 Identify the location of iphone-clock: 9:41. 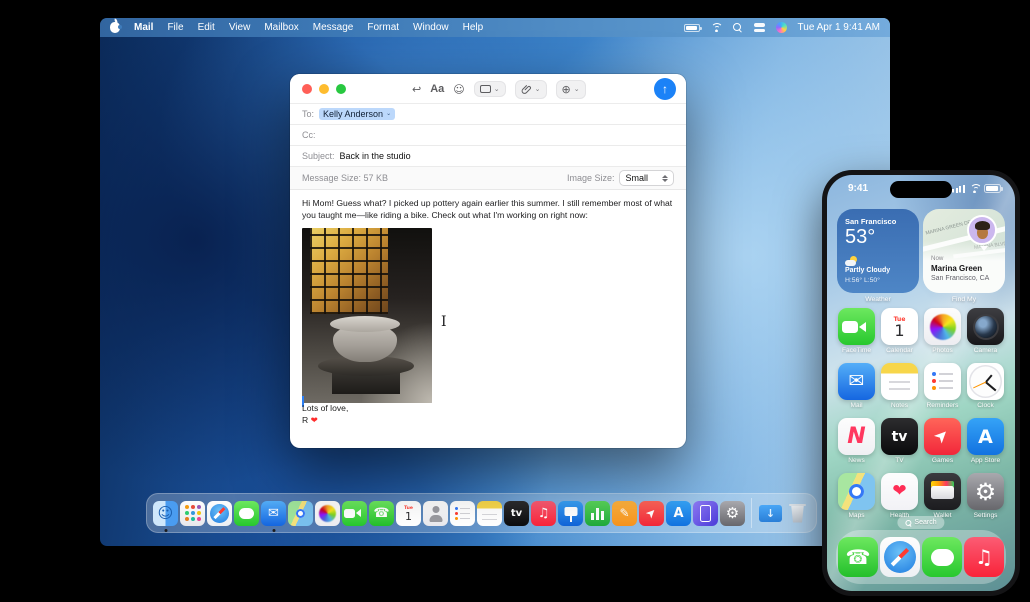
(858, 188).